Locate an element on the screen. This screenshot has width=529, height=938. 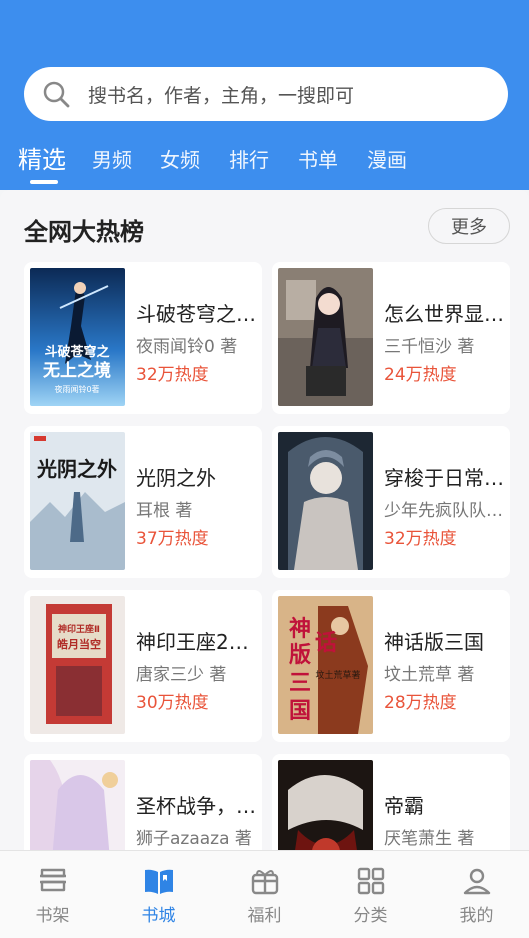
book-cover: 斗破苍穹之 无上之境 夜雨闻铃0著 is located at coordinates (77, 337).